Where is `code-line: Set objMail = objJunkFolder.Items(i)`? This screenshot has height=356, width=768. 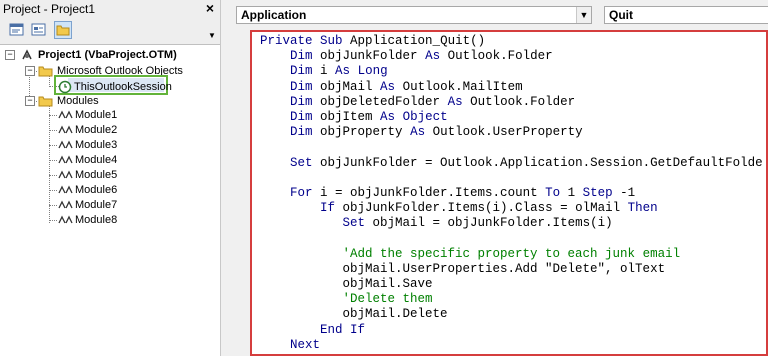 code-line: Set objMail = objJunkFolder.Items(i) is located at coordinates (511, 223).